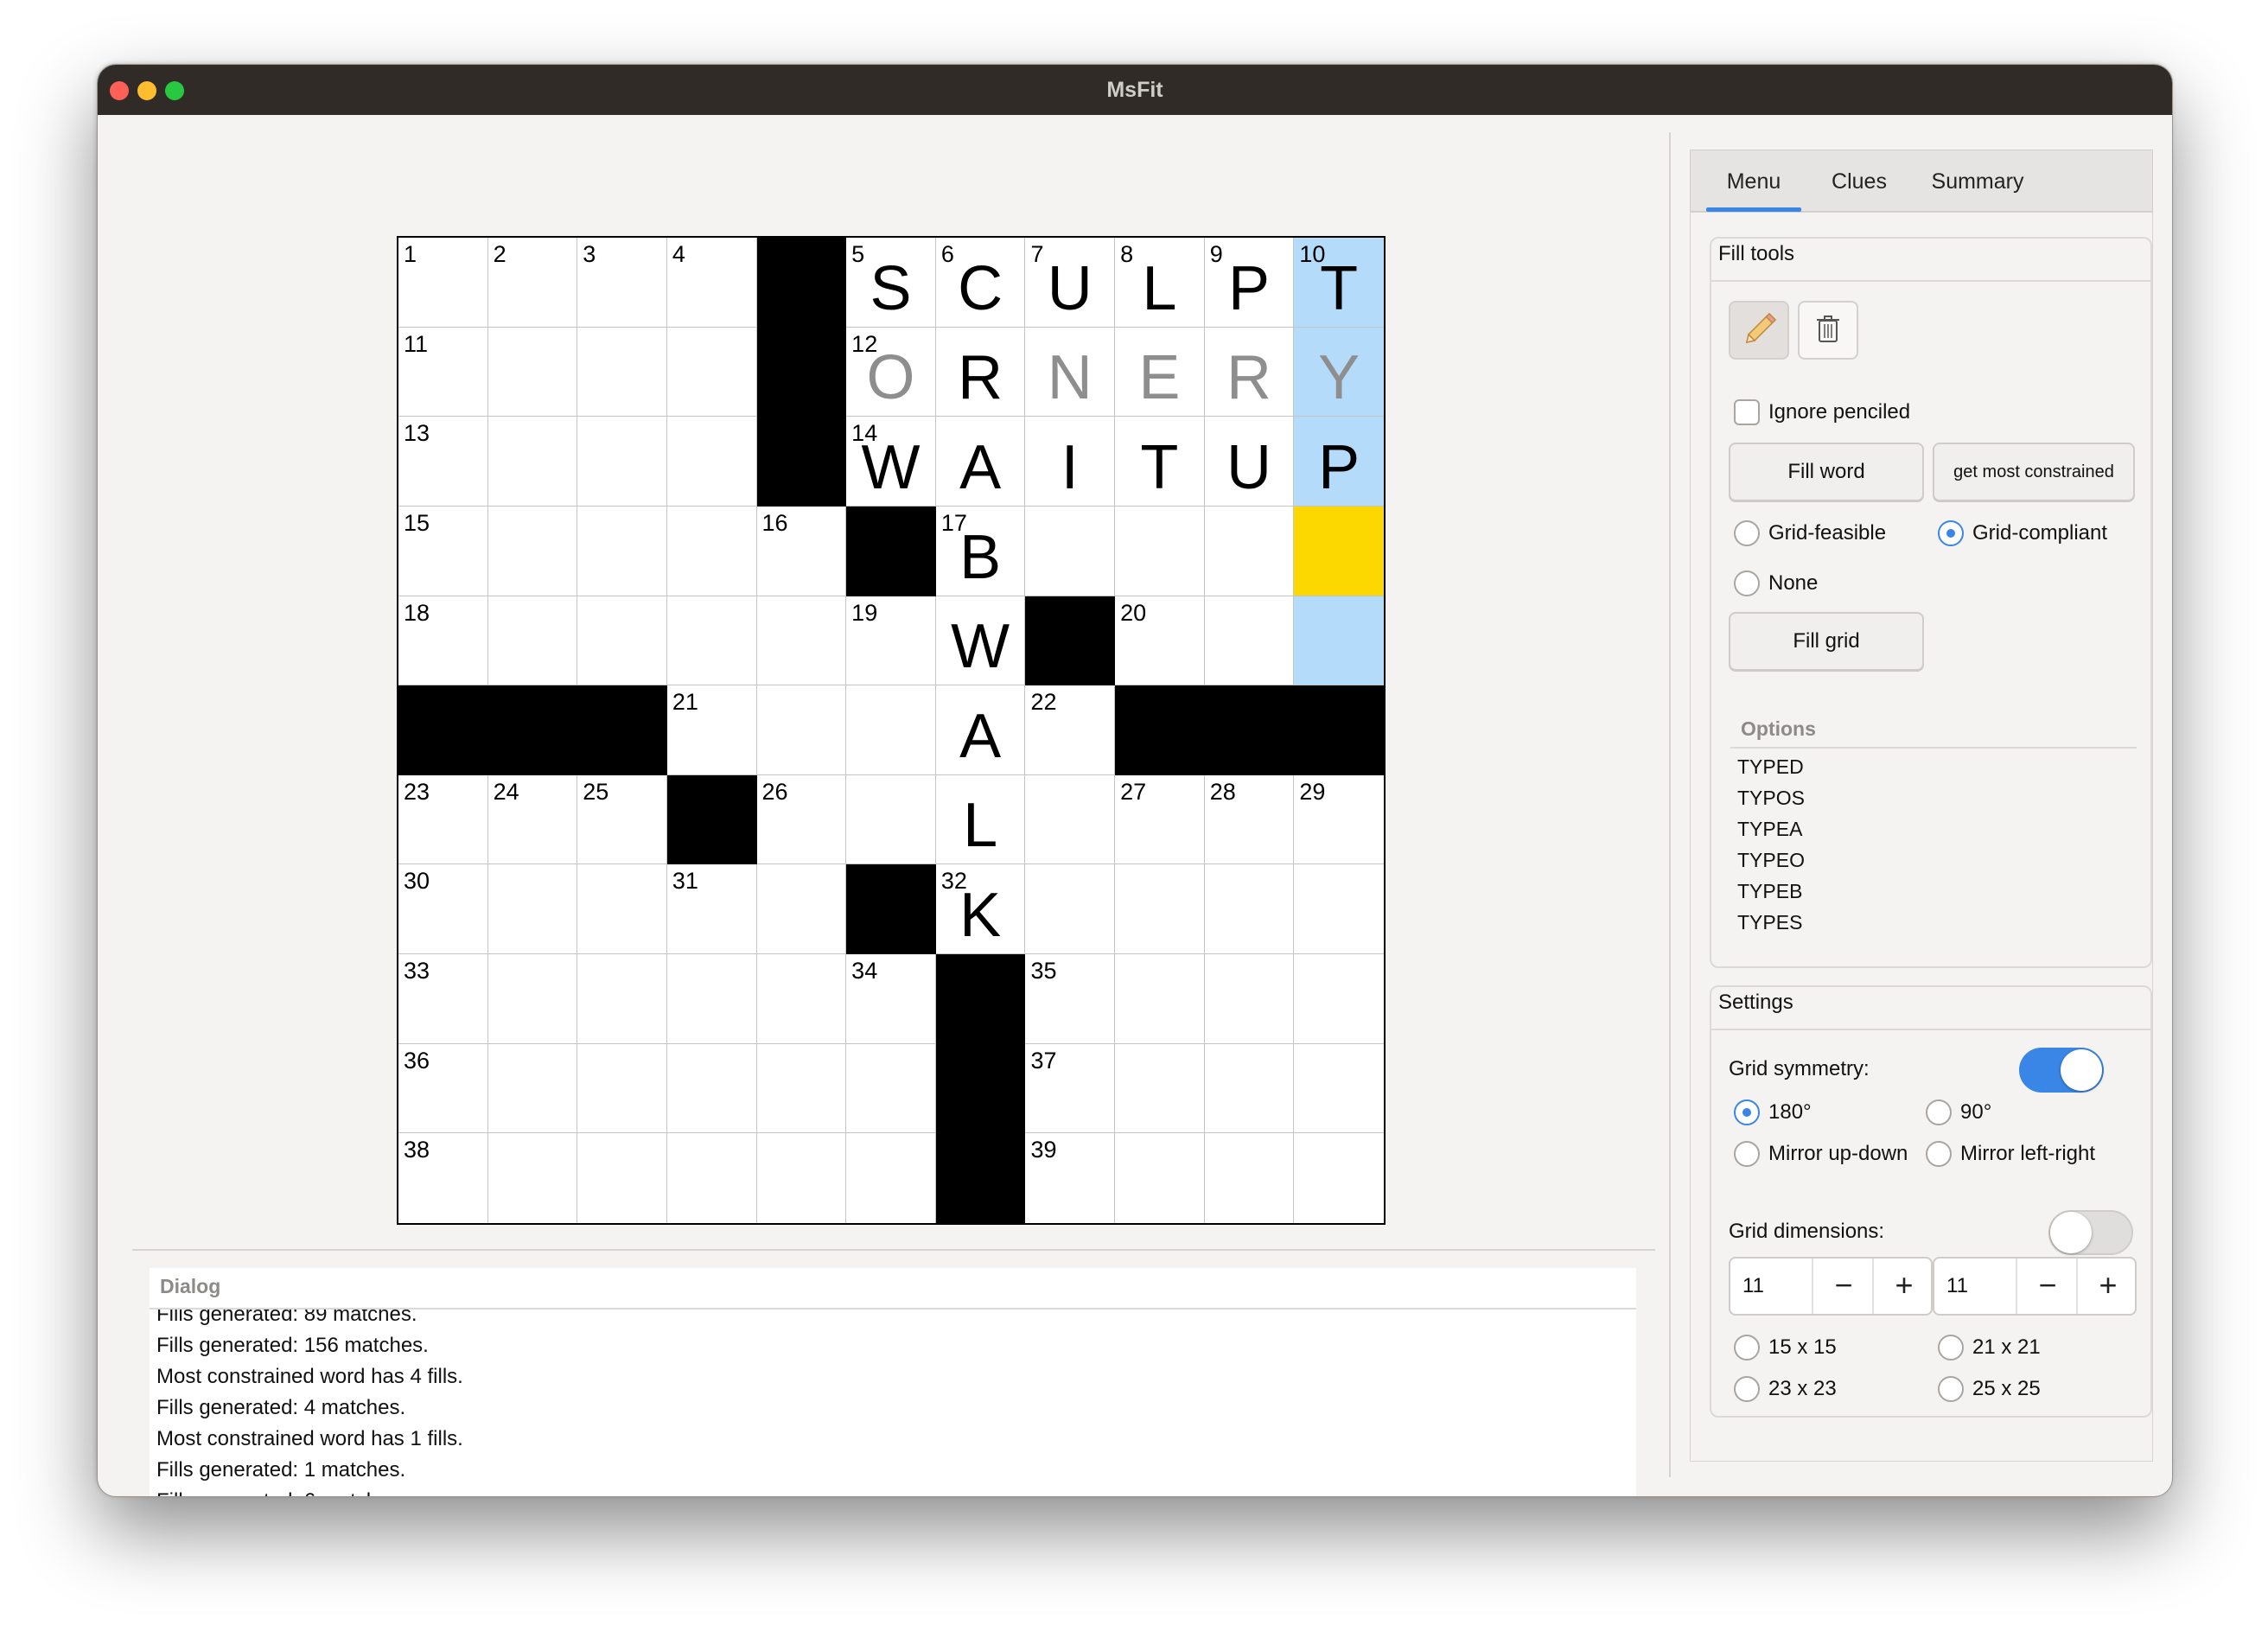 This screenshot has width=2268, height=1625. Describe the element at coordinates (2034, 472) in the screenshot. I see `get-most-constrained-button: get most constrained` at that location.